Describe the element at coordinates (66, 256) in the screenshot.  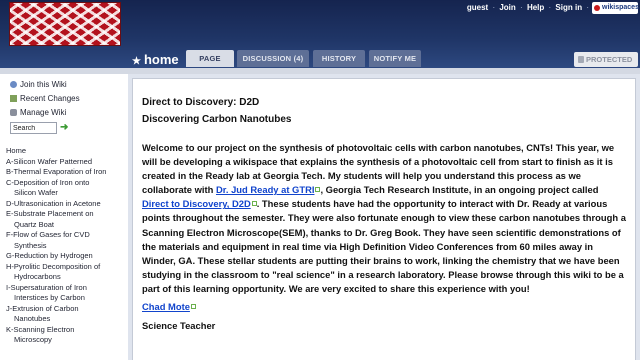
I see `nav-link-g: G-Reduction by Hydrogen` at that location.